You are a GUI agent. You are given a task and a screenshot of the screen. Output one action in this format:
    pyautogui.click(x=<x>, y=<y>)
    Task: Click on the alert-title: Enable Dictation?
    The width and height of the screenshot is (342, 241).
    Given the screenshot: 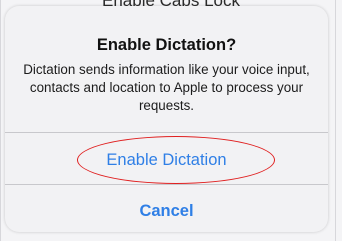 What is the action you would take?
    pyautogui.click(x=166, y=45)
    